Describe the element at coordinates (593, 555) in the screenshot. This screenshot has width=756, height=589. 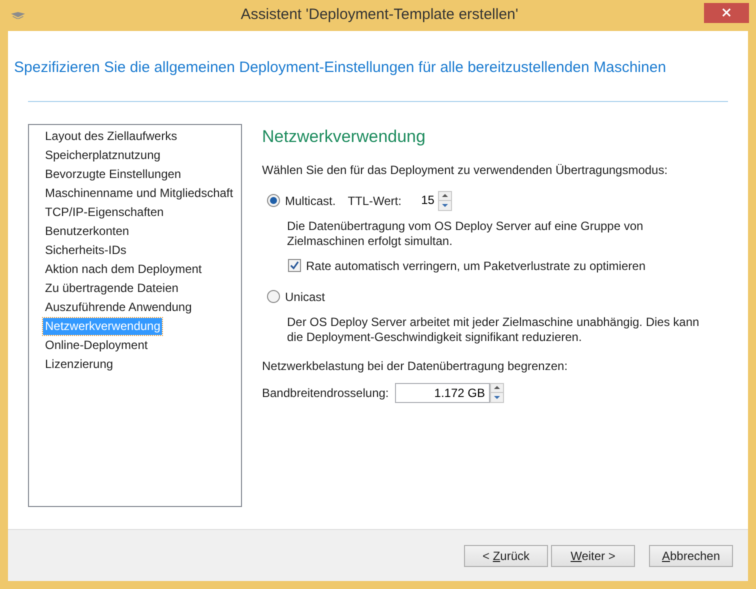
I see `wizard-button: Weiter >` at that location.